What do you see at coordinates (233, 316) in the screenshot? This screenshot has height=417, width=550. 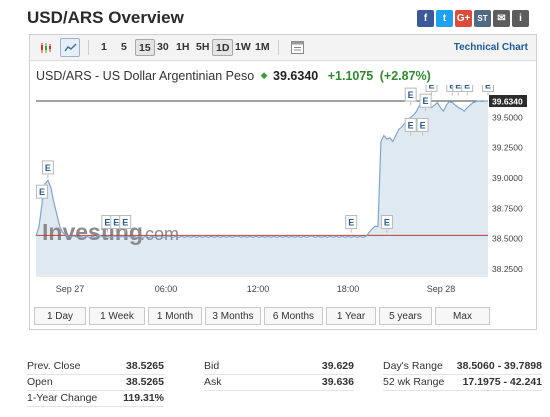 I see `range-3-months: 3 Months` at bounding box center [233, 316].